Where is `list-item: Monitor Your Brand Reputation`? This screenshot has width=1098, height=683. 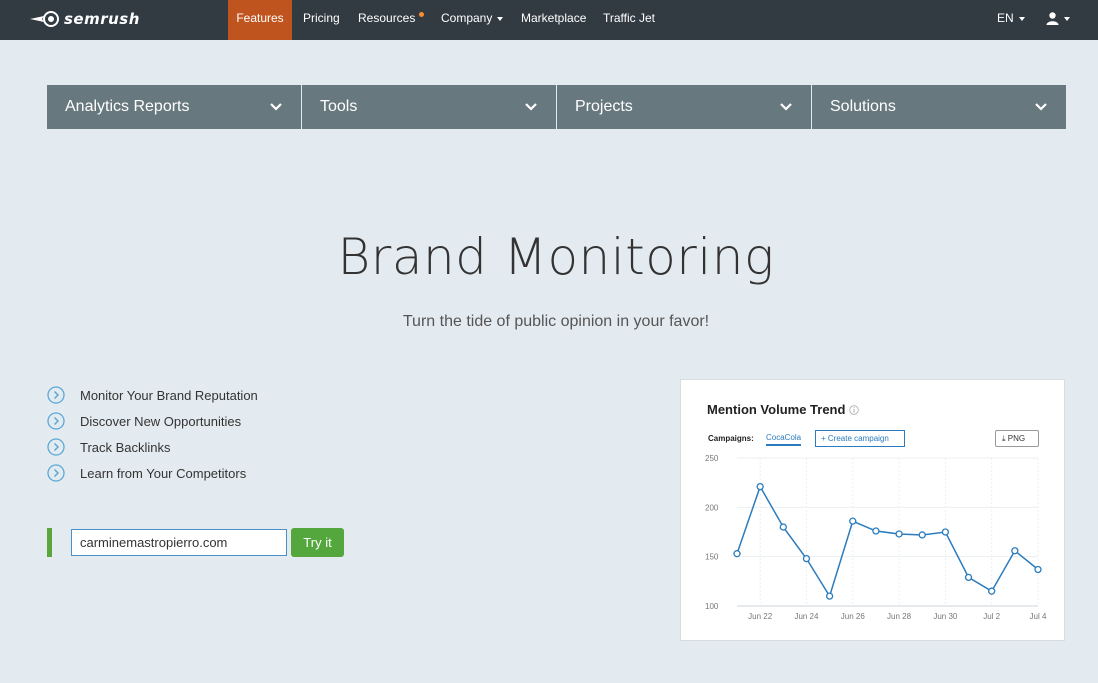 list-item: Monitor Your Brand Reputation is located at coordinates (152, 395).